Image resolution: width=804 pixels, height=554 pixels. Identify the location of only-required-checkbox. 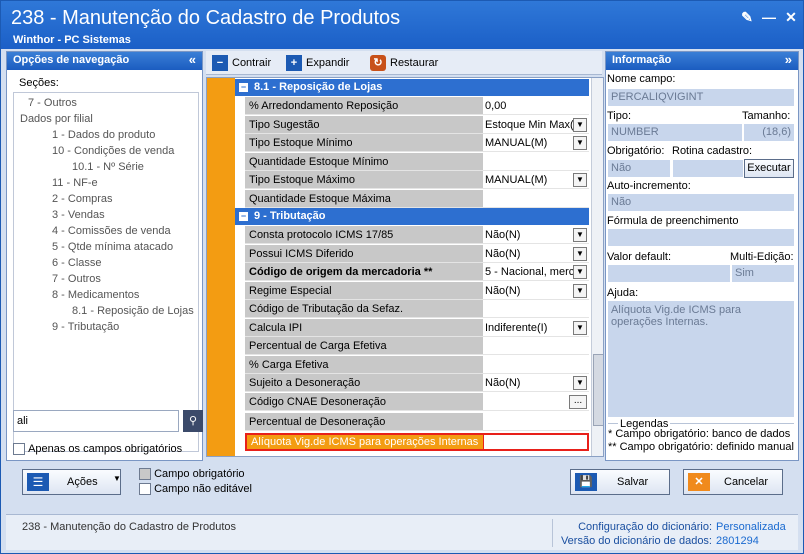
(19, 449).